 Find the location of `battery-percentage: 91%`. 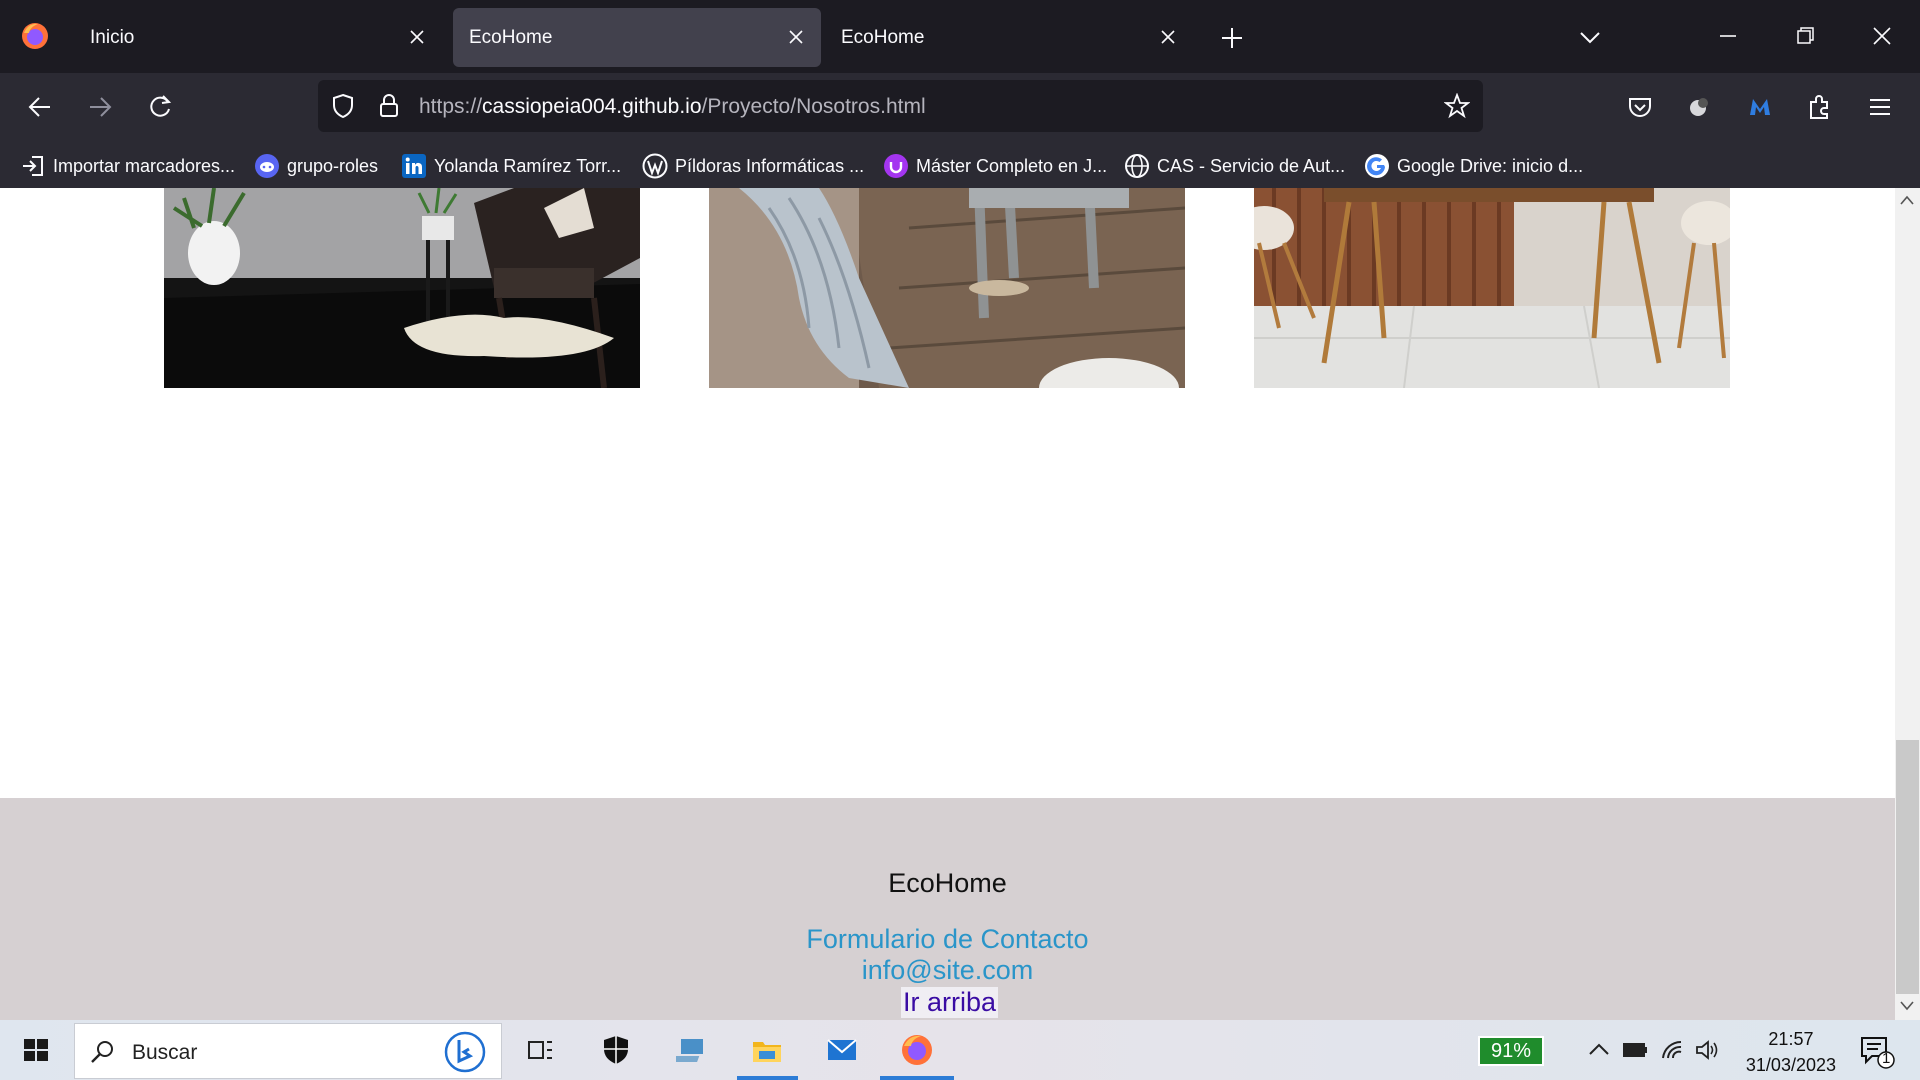

battery-percentage: 91% is located at coordinates (1511, 1051).